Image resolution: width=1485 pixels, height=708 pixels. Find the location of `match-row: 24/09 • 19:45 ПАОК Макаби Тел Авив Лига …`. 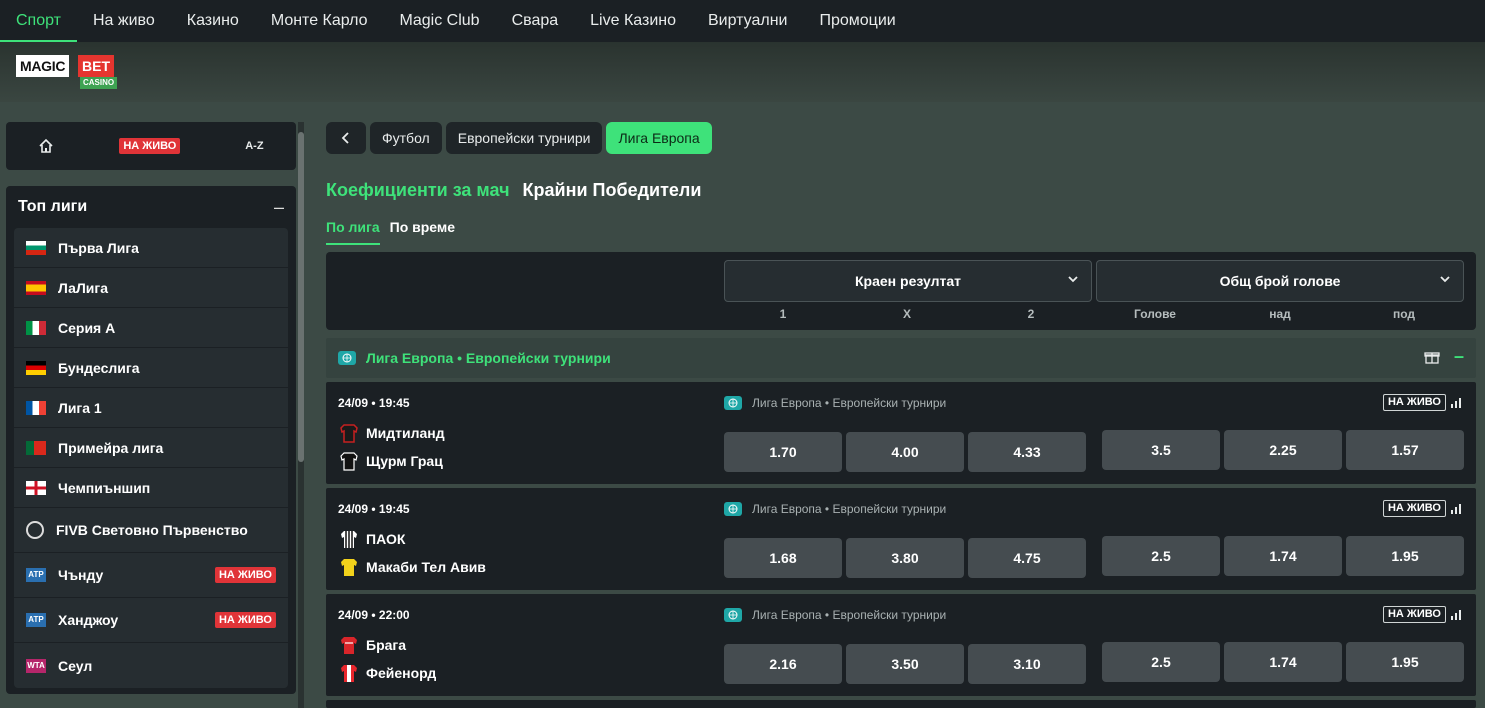

match-row: 24/09 • 19:45 ПАОК Макаби Тел Авив Лига … is located at coordinates (901, 539).